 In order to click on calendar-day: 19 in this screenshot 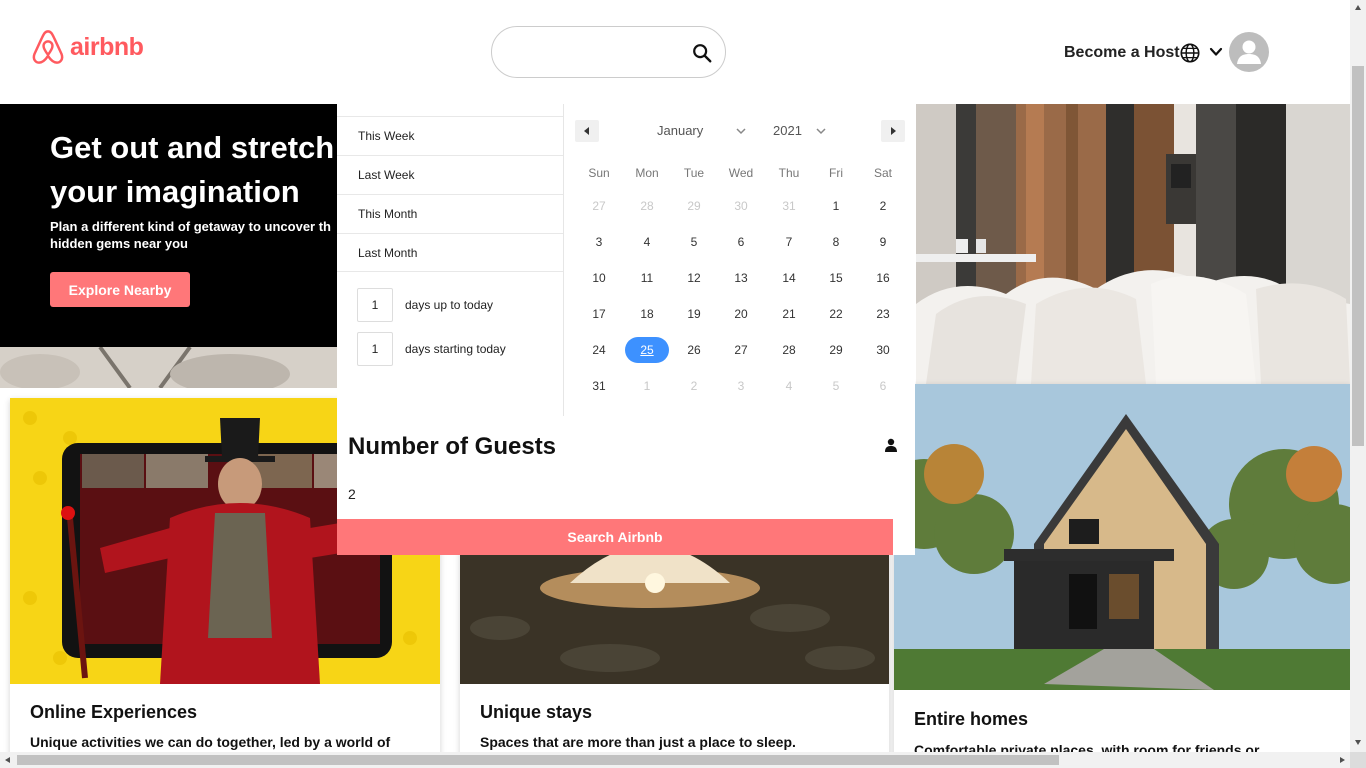, I will do `click(694, 314)`.